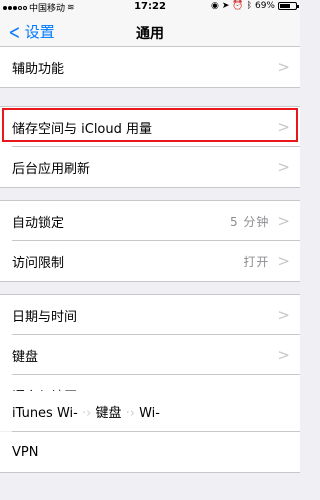 The width and height of the screenshot is (320, 500). I want to click on row-restrictions: 访问限制 打开 >, so click(150, 261).